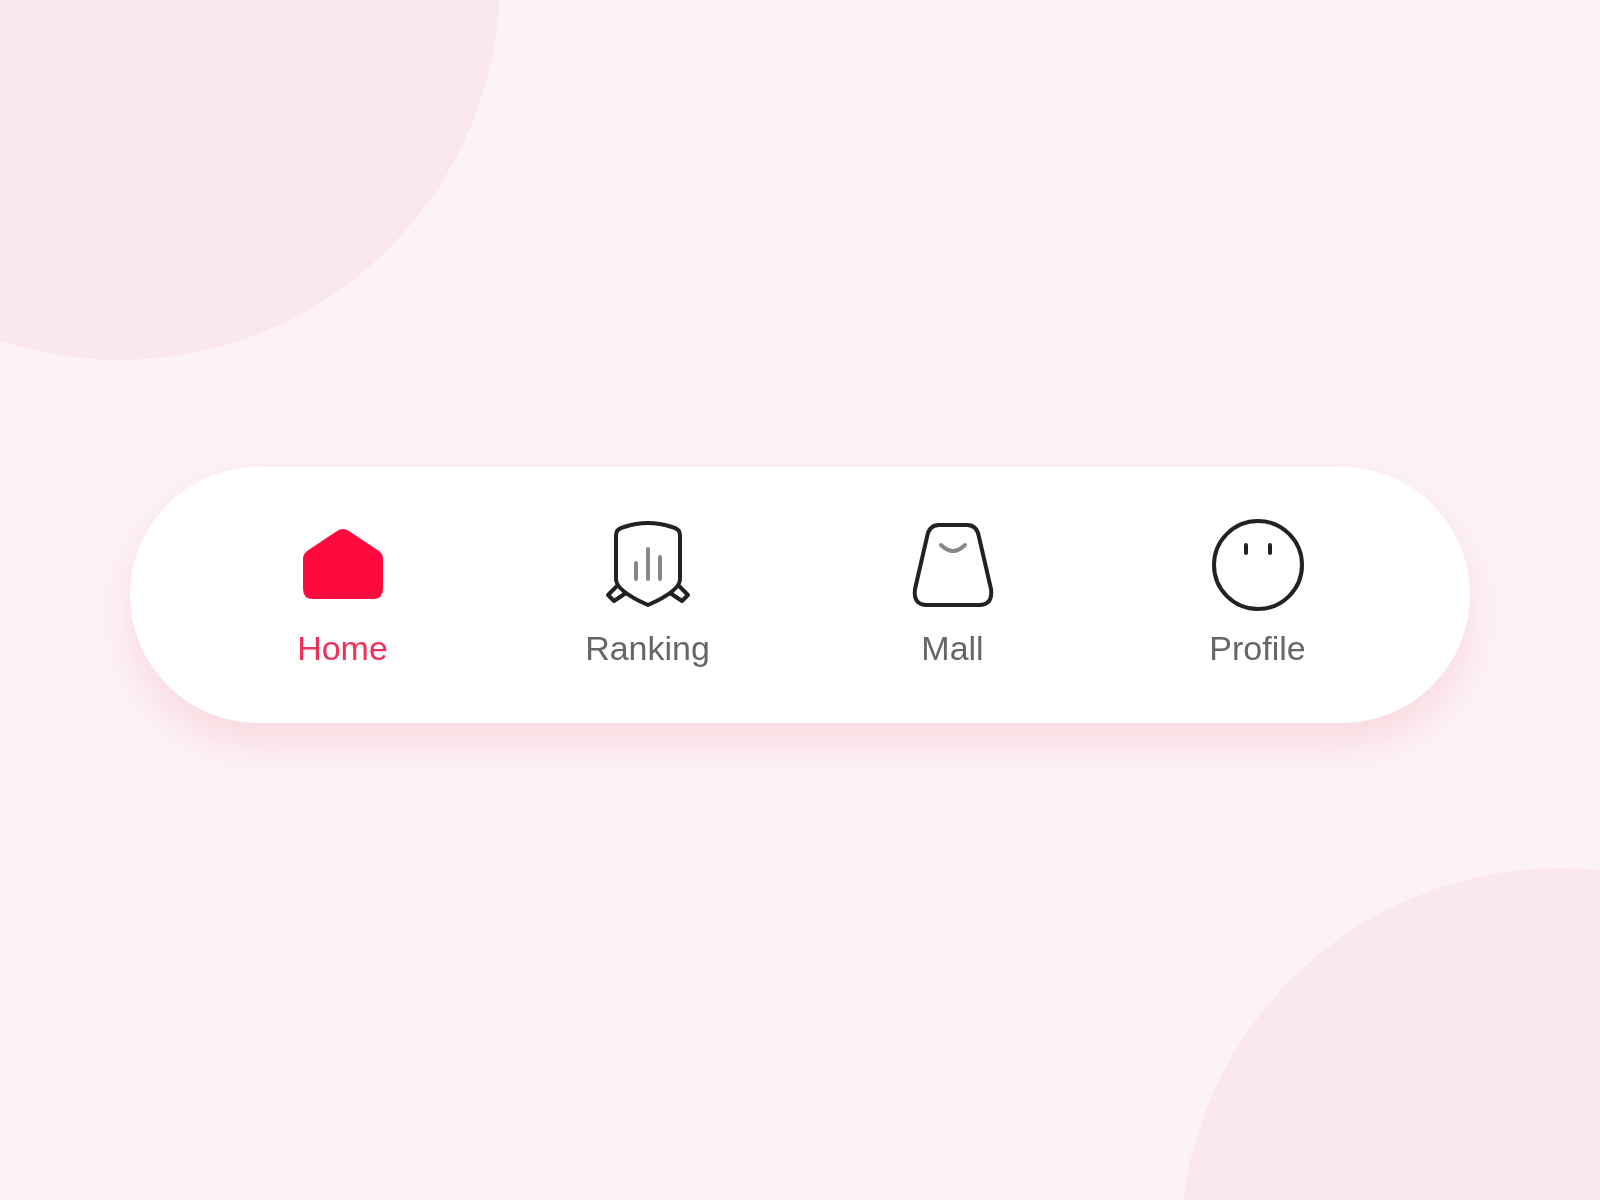 This screenshot has height=1200, width=1600. I want to click on tab-button: Profile, so click(1257, 595).